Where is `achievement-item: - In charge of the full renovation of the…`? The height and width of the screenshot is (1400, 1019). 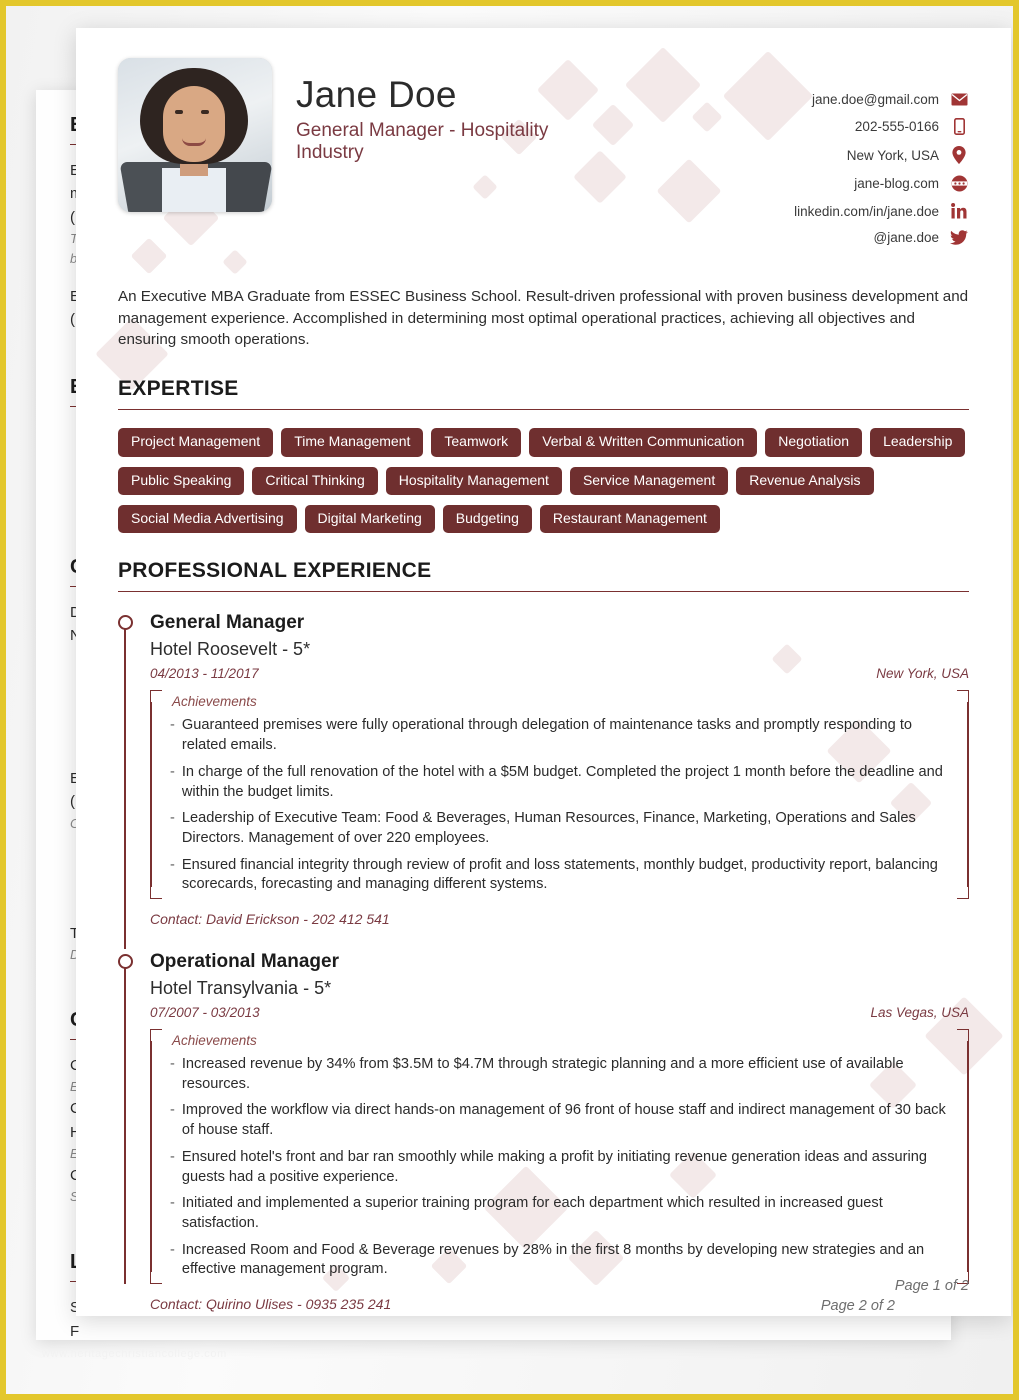
achievement-item: - In charge of the full renovation of the… is located at coordinates (564, 782).